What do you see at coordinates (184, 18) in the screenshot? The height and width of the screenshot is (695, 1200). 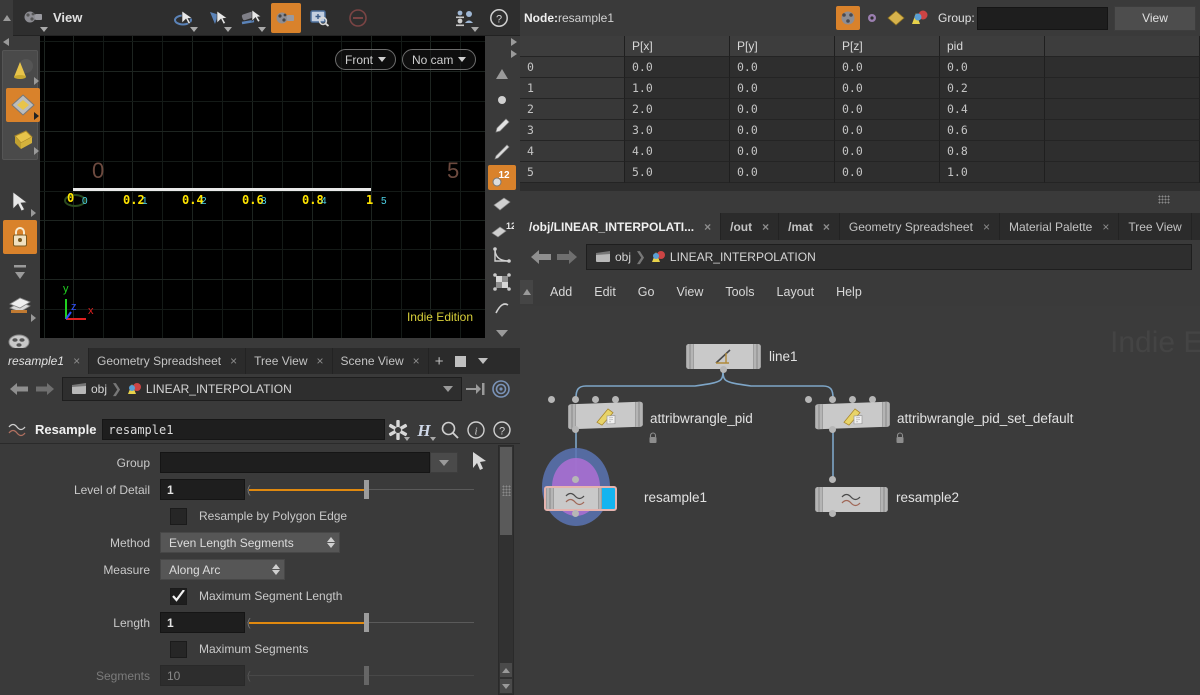 I see `orbit-tool-icon` at bounding box center [184, 18].